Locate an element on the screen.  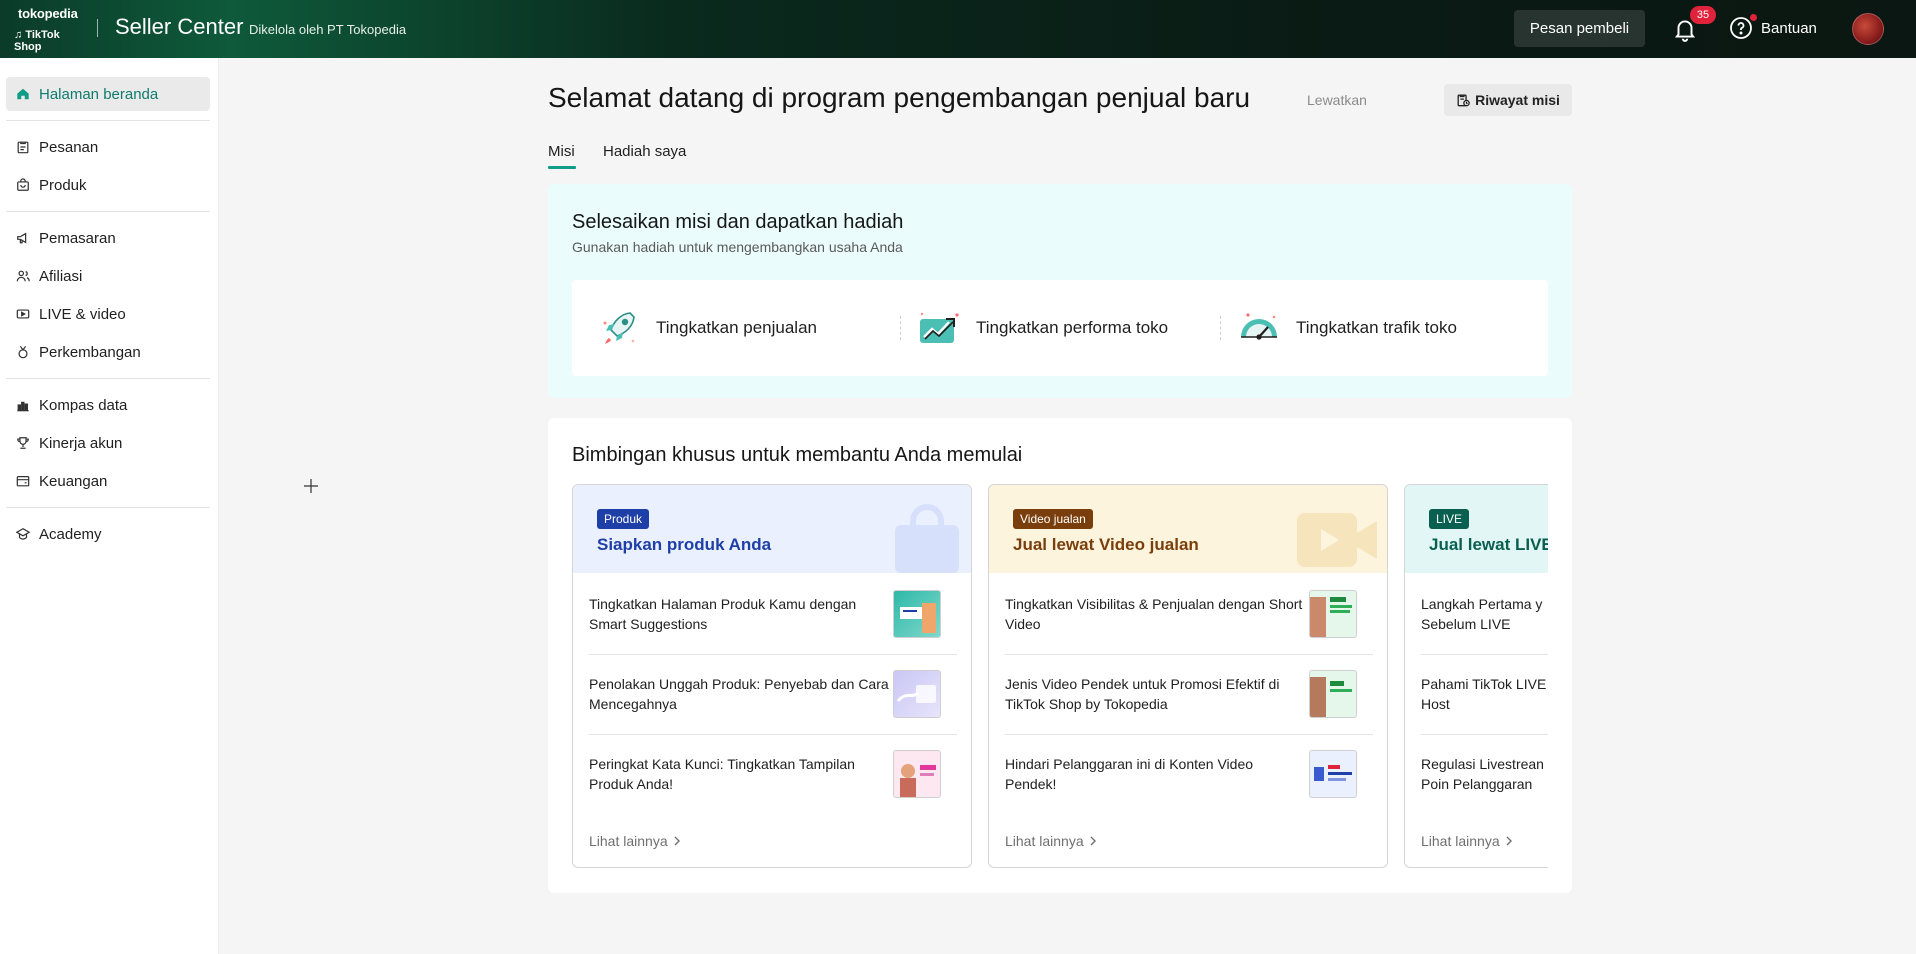
sidebar-item-label: Pemasaran is located at coordinates (77, 238).